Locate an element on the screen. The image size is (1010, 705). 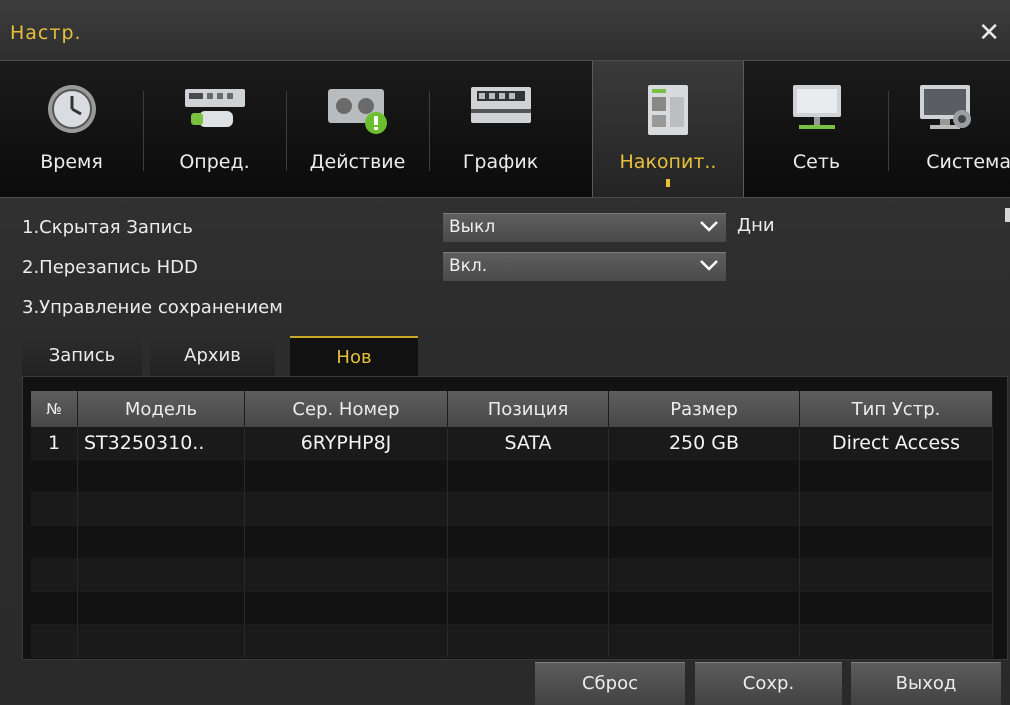
hidden-record-select: Выкл is located at coordinates (584, 227).